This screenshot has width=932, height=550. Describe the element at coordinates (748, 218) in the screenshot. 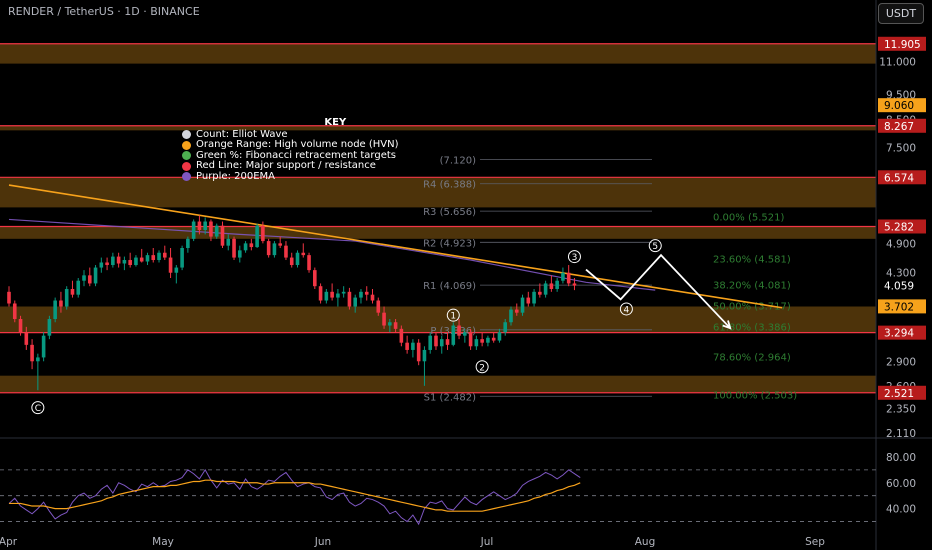

I see `fib-label: 0.00% (5.521)` at that location.